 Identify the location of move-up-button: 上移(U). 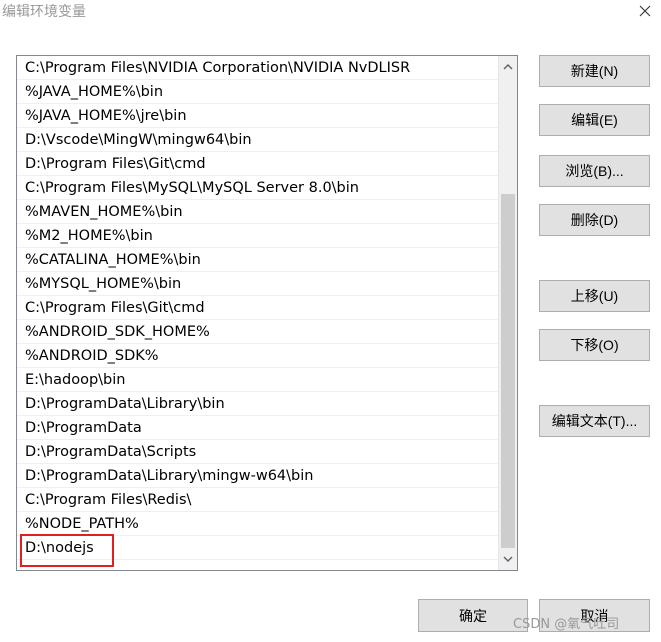
(594, 296).